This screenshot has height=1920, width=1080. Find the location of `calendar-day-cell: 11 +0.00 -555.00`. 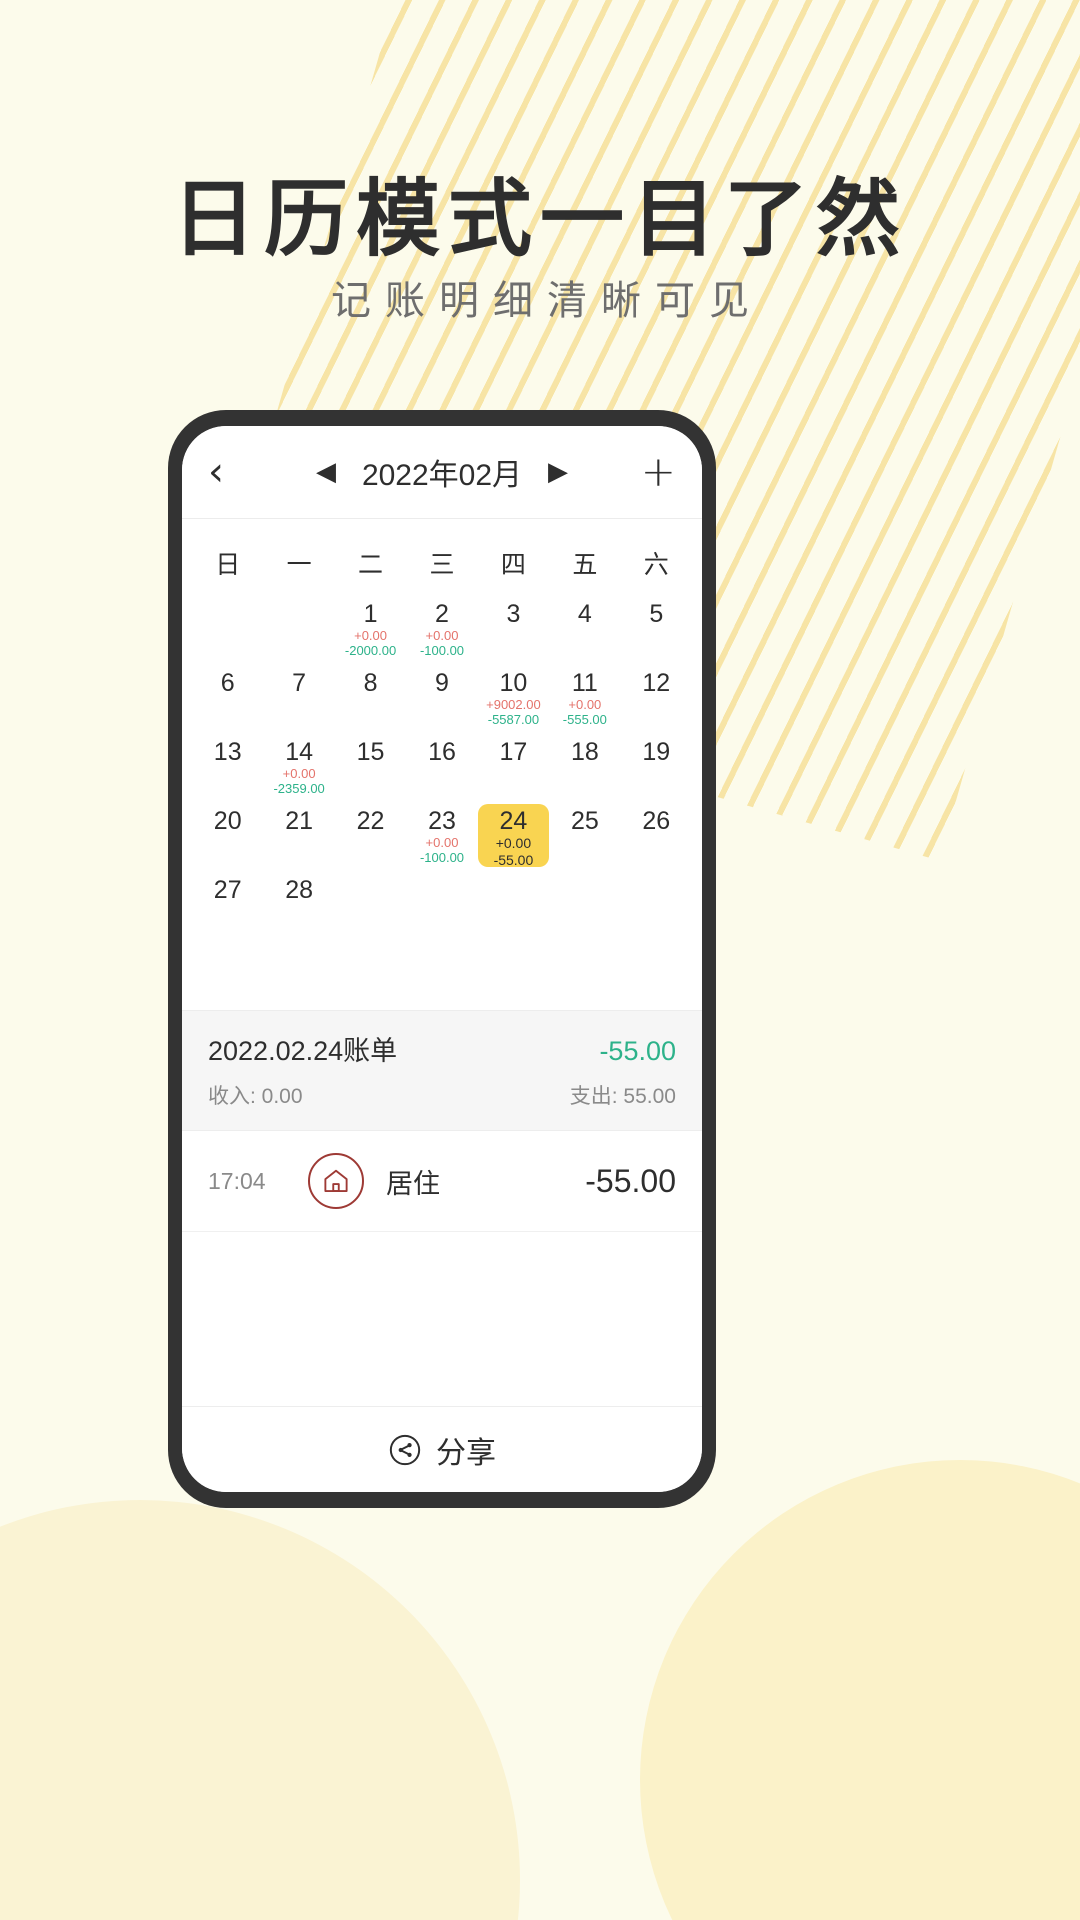

calendar-day-cell: 11 +0.00 -555.00 is located at coordinates (584, 697).